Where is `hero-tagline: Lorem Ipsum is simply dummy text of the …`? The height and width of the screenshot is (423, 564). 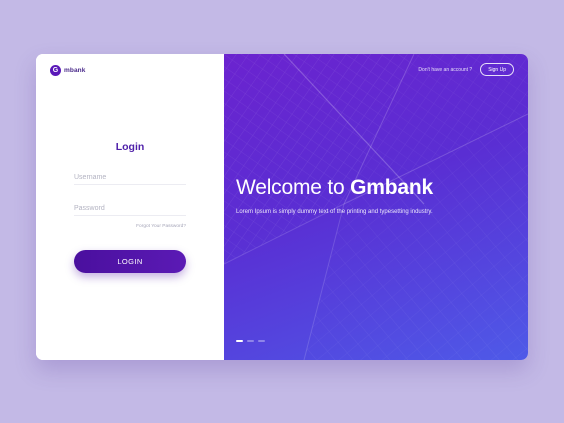 hero-tagline: Lorem Ipsum is simply dummy text of the … is located at coordinates (334, 212).